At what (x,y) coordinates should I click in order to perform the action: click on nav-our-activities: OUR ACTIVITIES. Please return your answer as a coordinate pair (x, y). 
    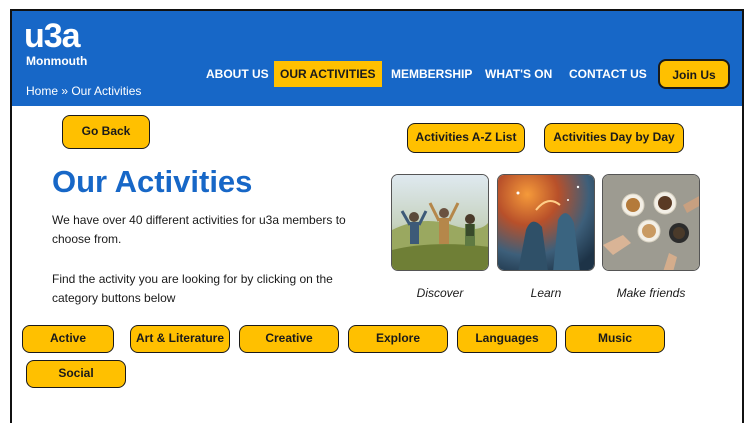
    Looking at the image, I should click on (328, 74).